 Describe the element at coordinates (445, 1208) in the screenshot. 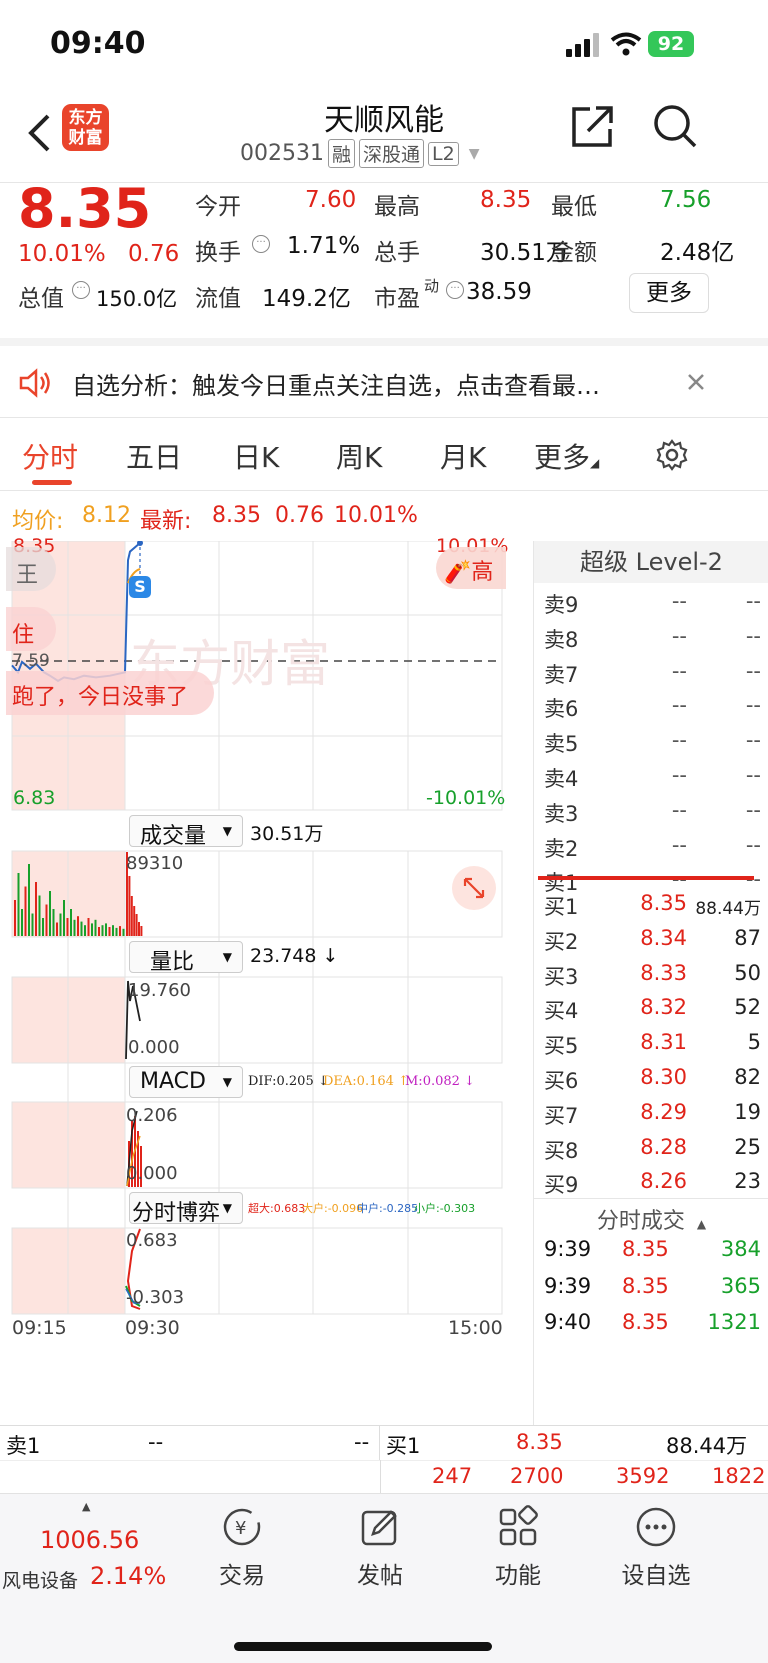

I see `game-small: 小户:-0.303` at that location.